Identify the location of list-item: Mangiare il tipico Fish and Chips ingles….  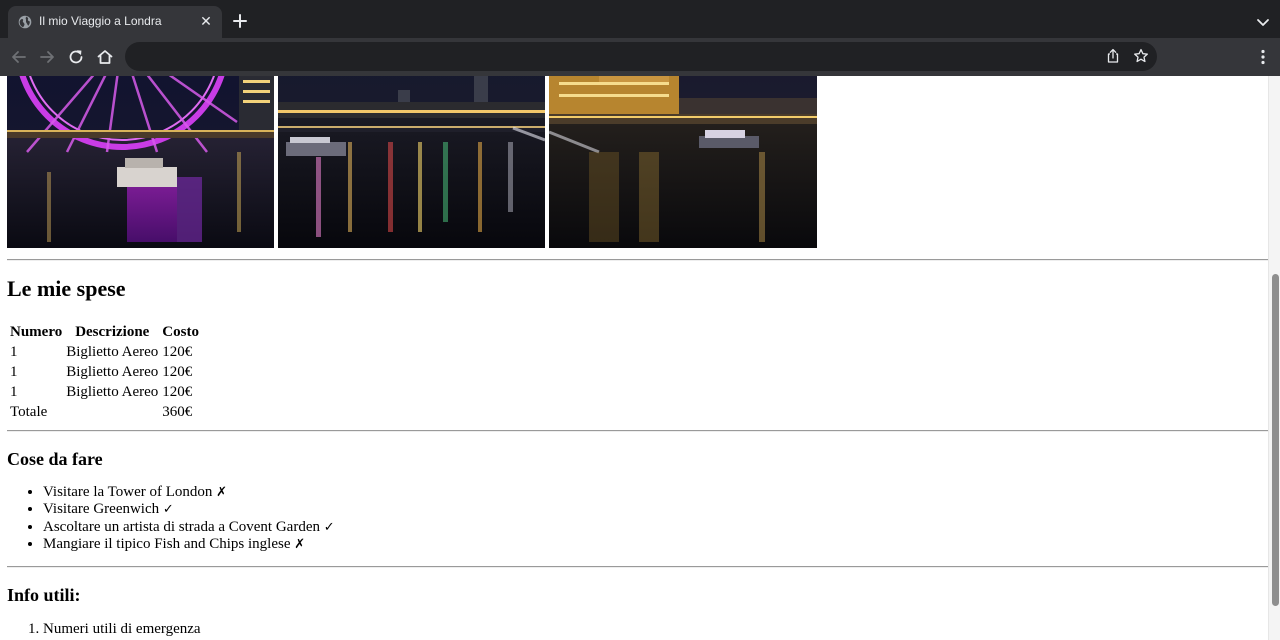
(189, 544).